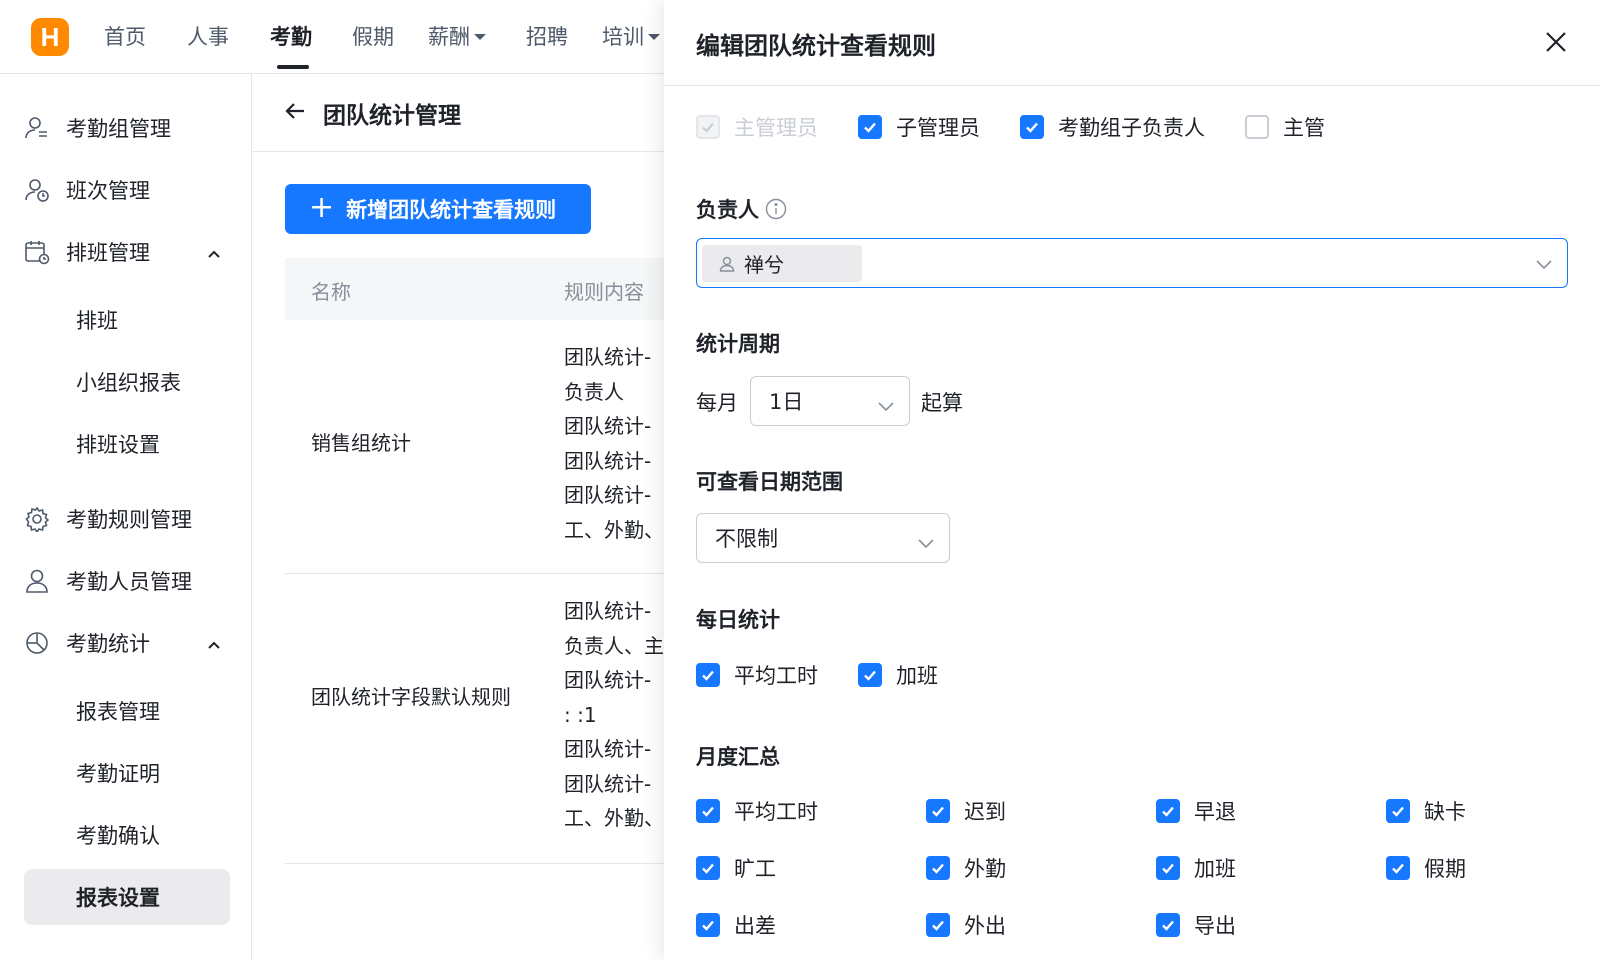 The image size is (1600, 960). What do you see at coordinates (361, 443) in the screenshot?
I see `row-name: 销售组统计` at bounding box center [361, 443].